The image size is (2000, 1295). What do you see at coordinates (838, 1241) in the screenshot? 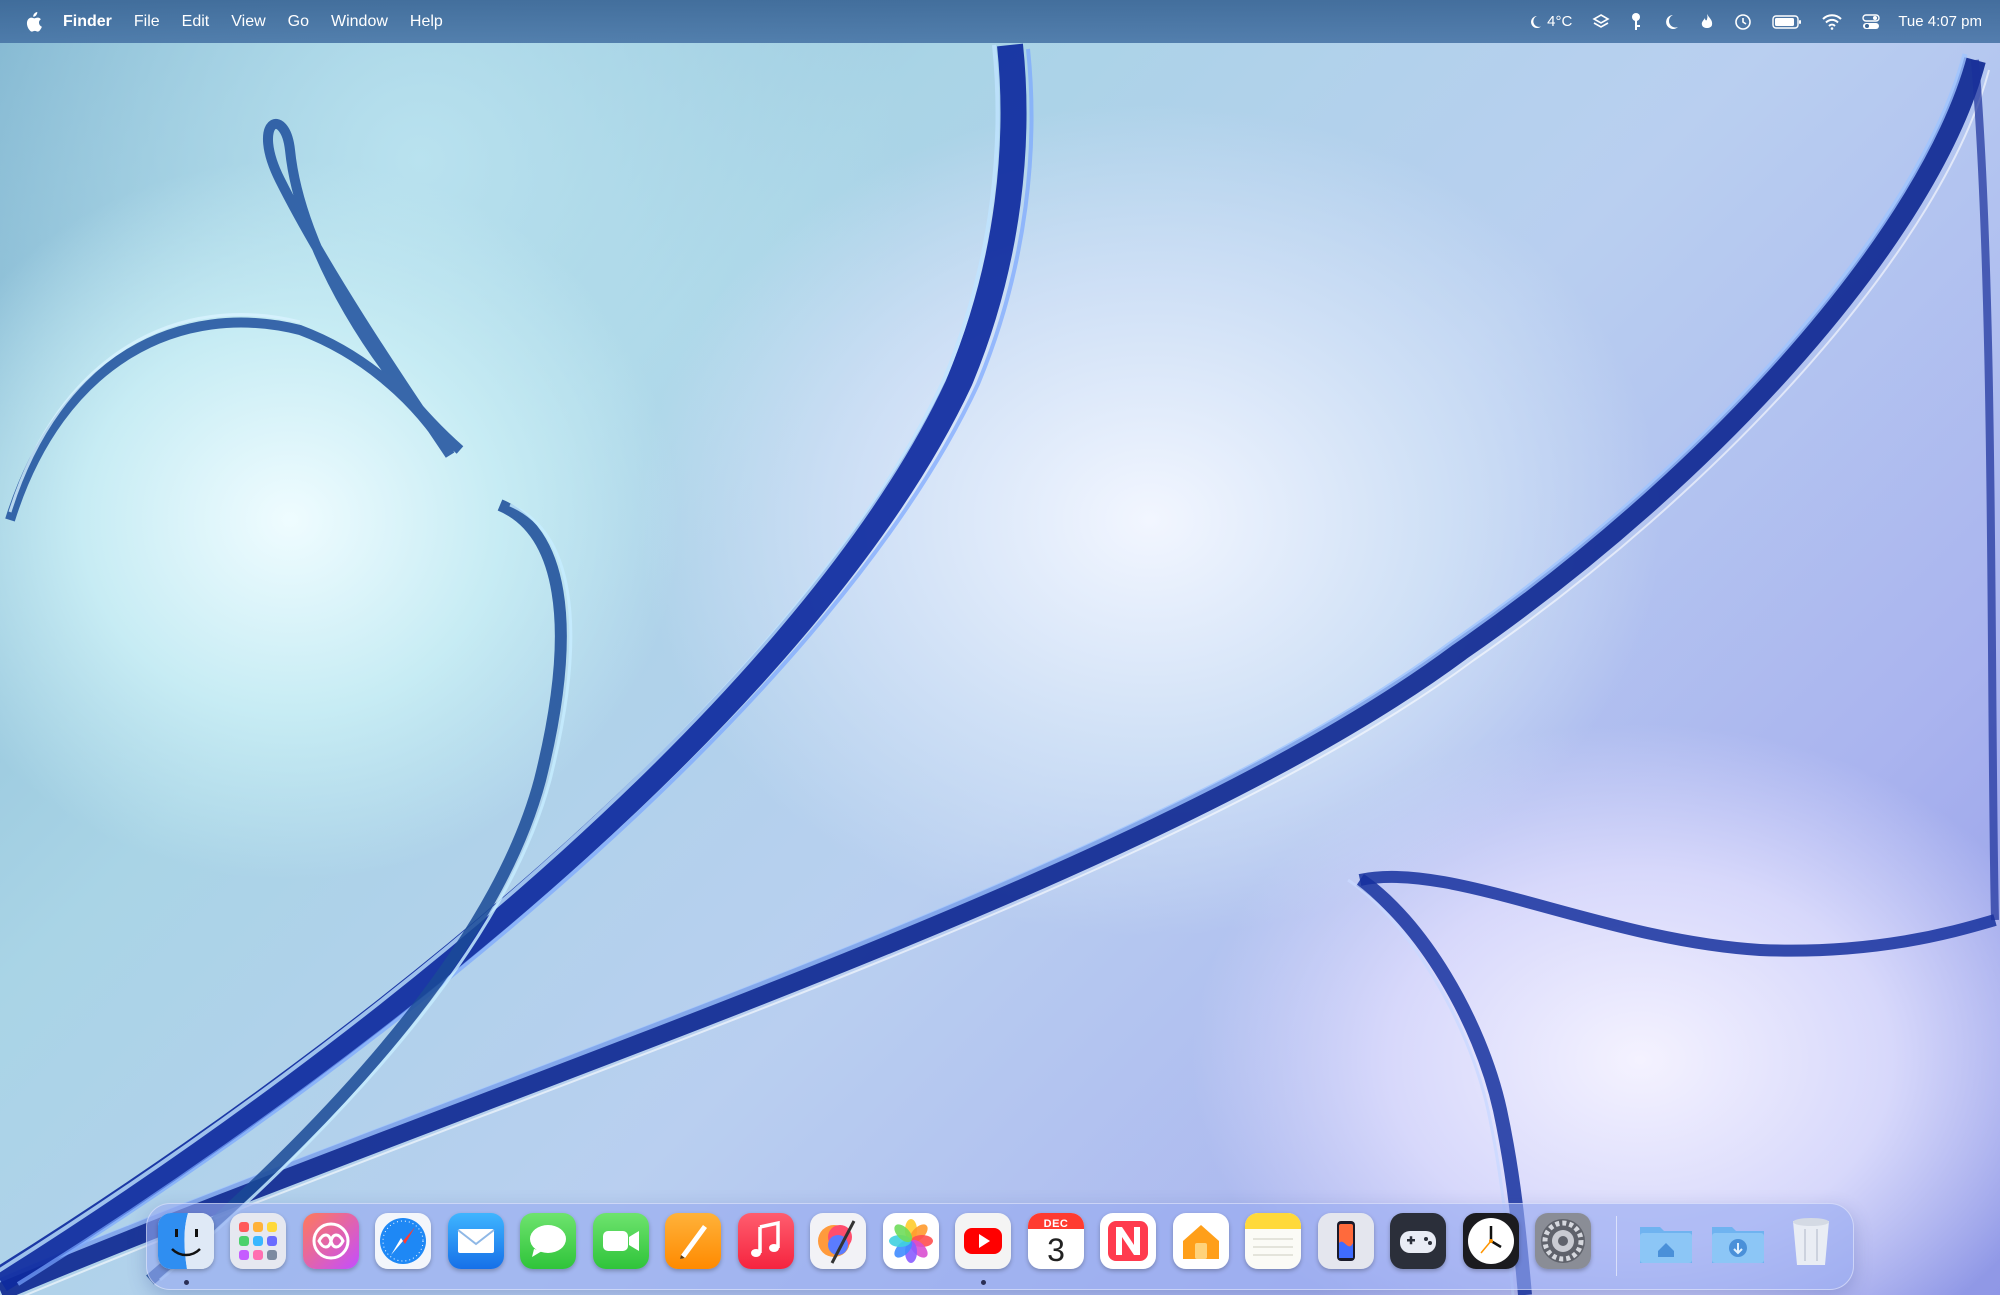
I see `pixelmator-icon` at bounding box center [838, 1241].